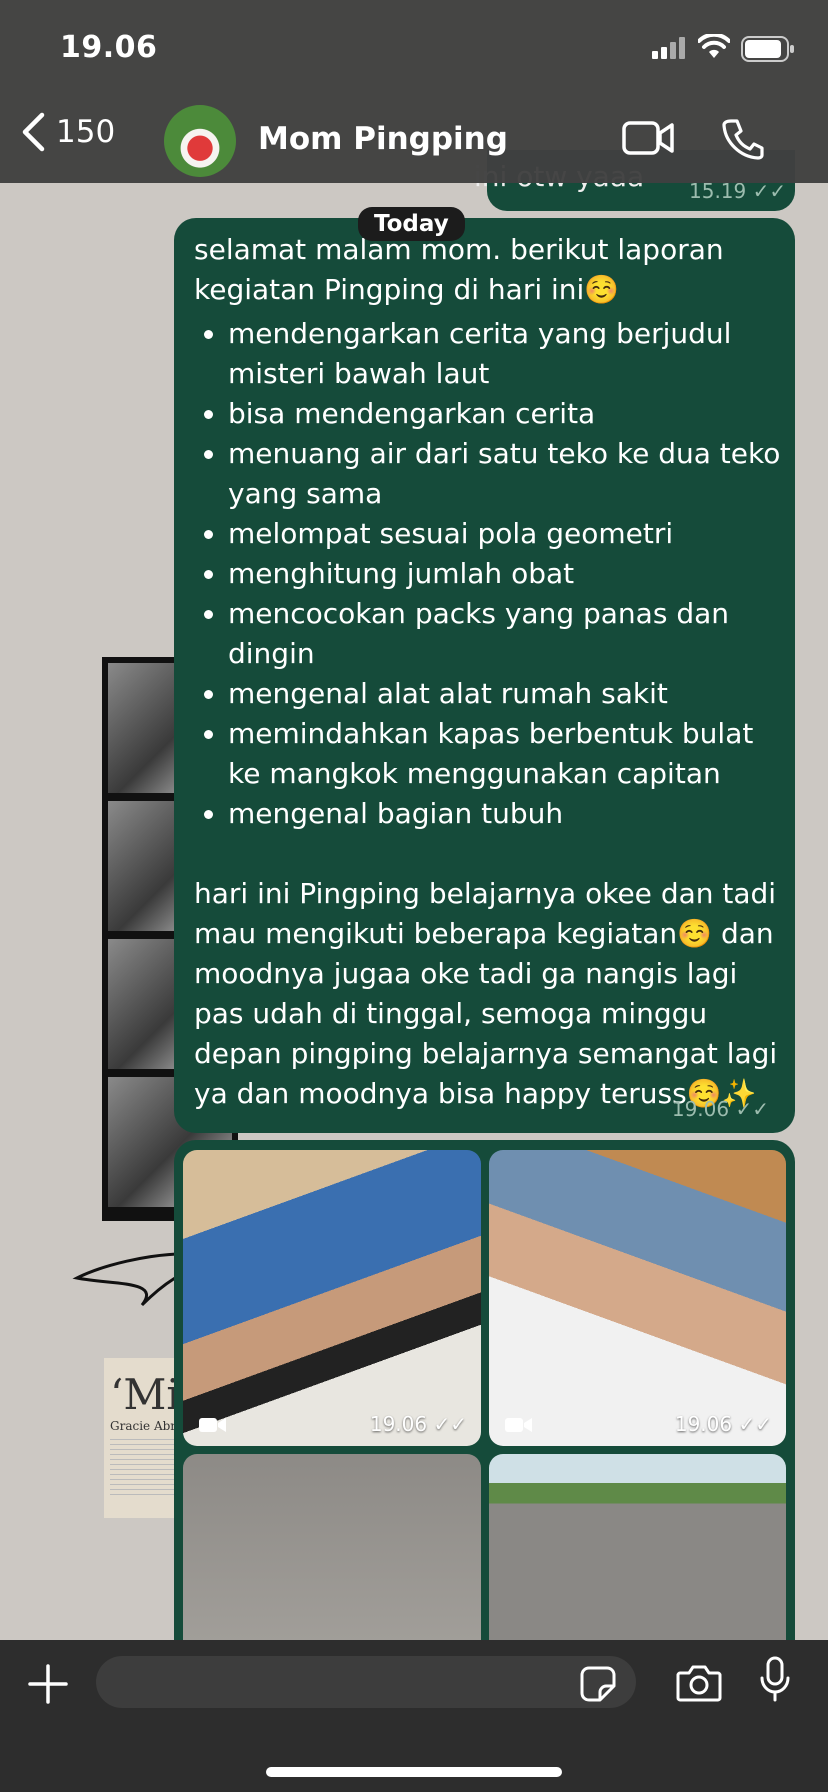  Describe the element at coordinates (506, 414) in the screenshot. I see `activity-item: bisa mendengarkan cerita` at that location.